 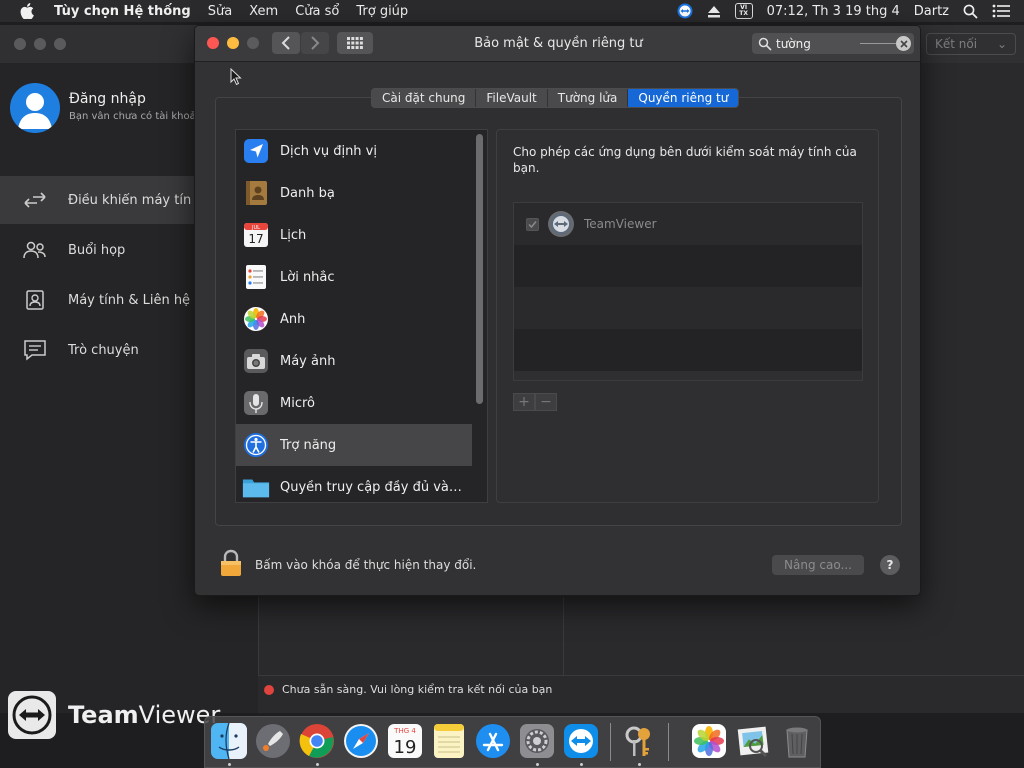 I want to click on help-button: ?, so click(x=890, y=565).